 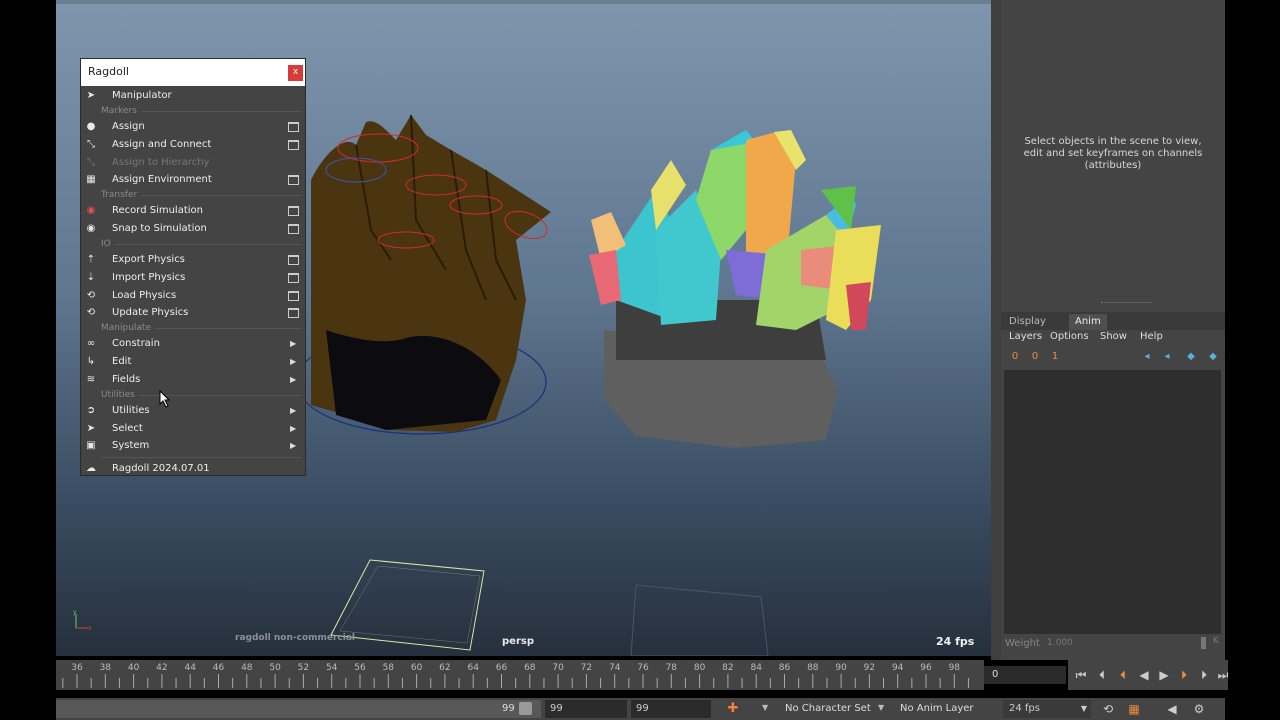 I want to click on move-layer-down-icon: ◂, so click(x=1167, y=357).